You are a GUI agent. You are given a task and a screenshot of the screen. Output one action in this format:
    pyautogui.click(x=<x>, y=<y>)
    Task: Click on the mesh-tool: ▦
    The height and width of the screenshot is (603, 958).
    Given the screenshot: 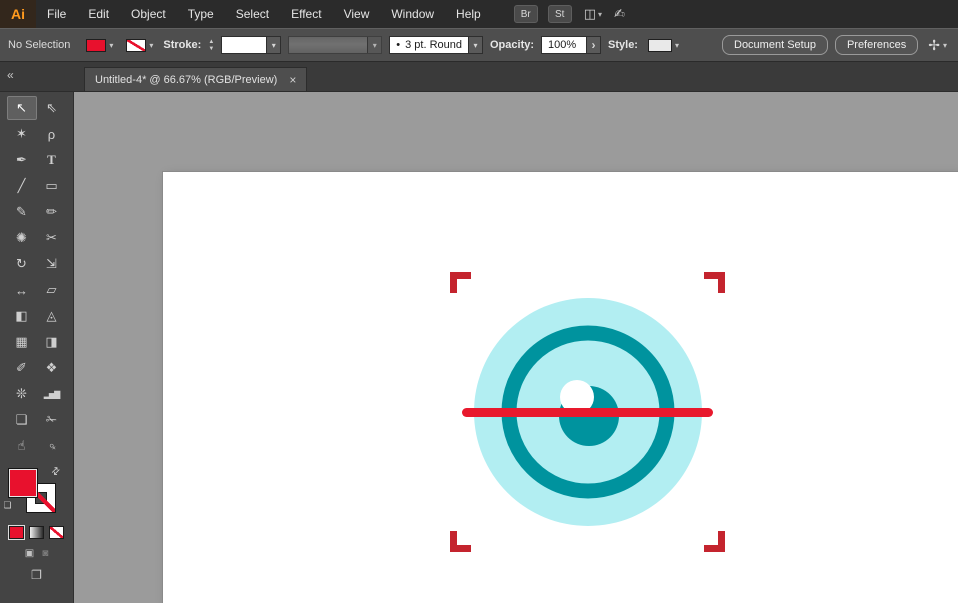 What is the action you would take?
    pyautogui.click(x=22, y=342)
    